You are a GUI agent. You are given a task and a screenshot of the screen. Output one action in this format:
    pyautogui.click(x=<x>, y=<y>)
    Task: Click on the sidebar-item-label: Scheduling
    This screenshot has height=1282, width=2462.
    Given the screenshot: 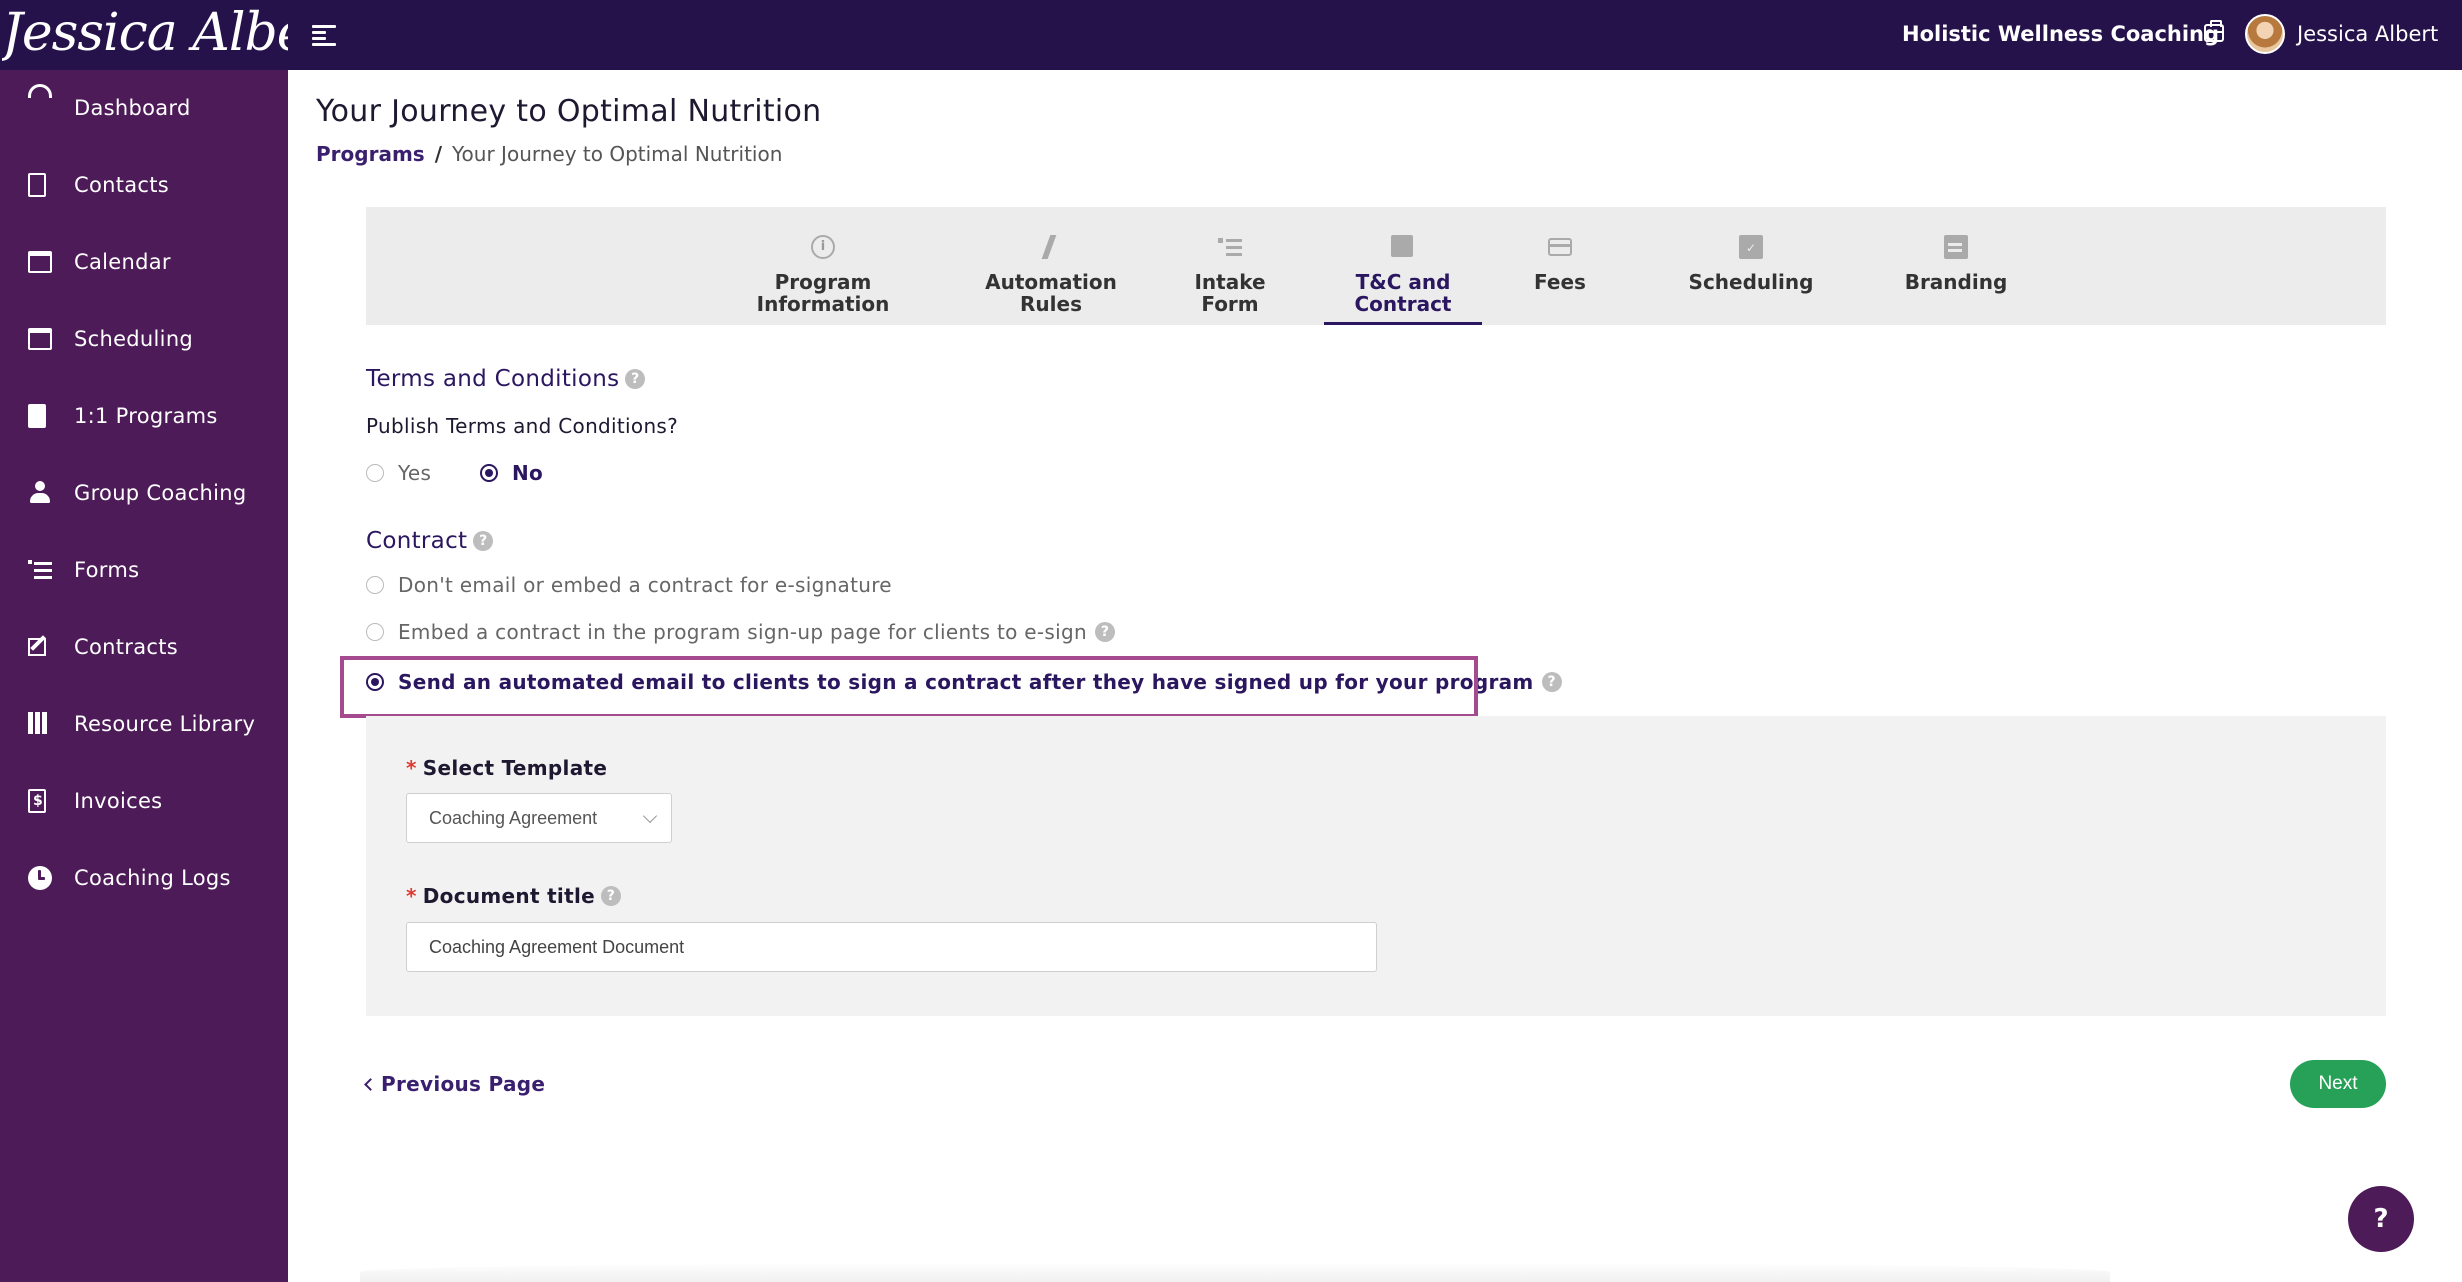 What is the action you would take?
    pyautogui.click(x=134, y=339)
    